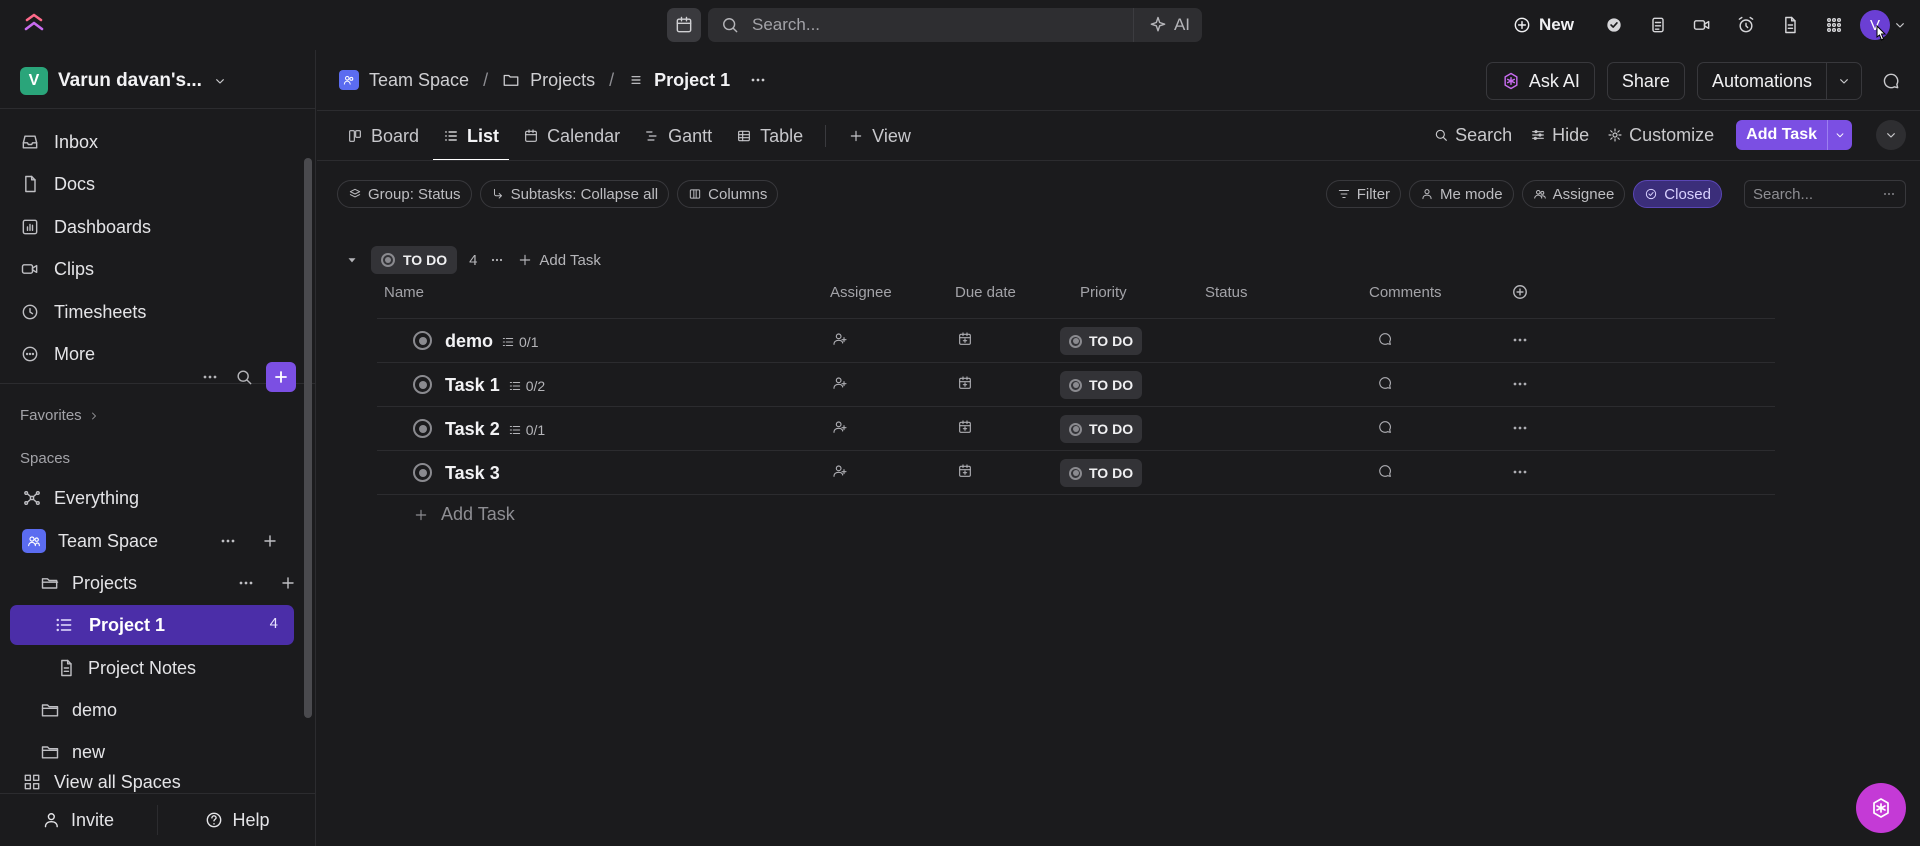 The height and width of the screenshot is (846, 1920). What do you see at coordinates (244, 377) in the screenshot?
I see `spaces-search-button` at bounding box center [244, 377].